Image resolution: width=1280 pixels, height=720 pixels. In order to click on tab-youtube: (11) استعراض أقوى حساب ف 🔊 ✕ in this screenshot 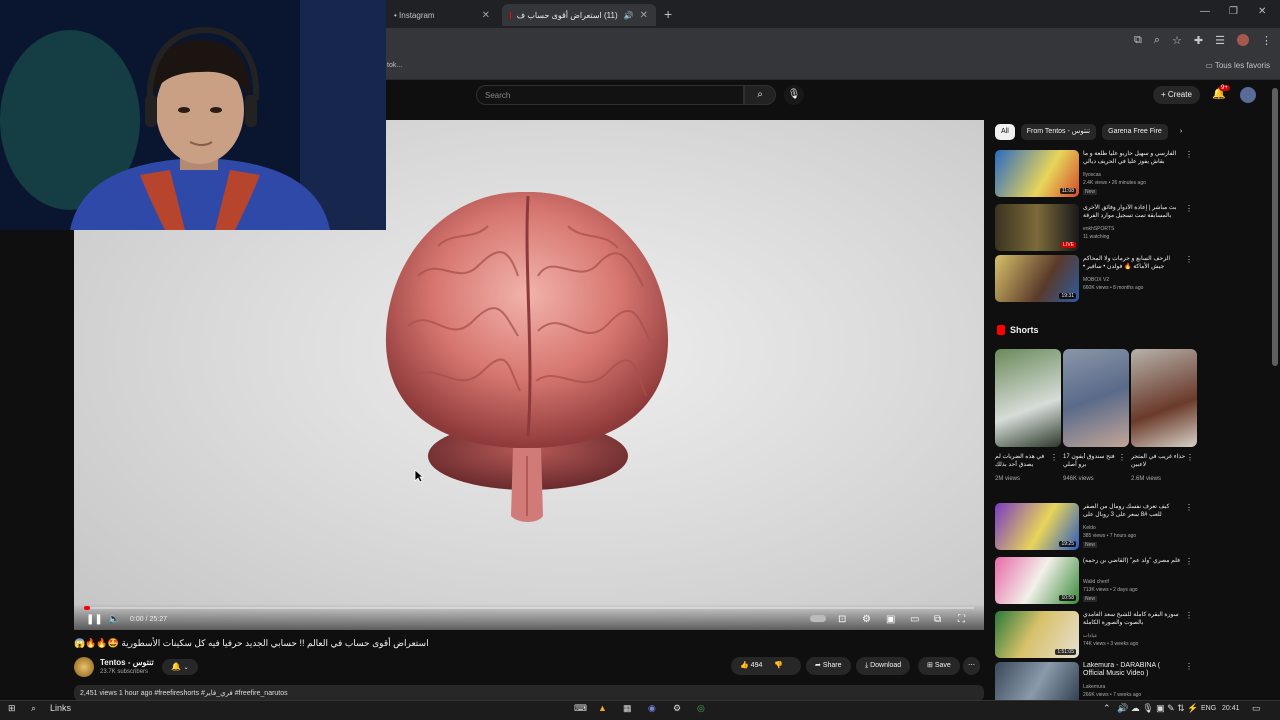, I will do `click(579, 15)`.